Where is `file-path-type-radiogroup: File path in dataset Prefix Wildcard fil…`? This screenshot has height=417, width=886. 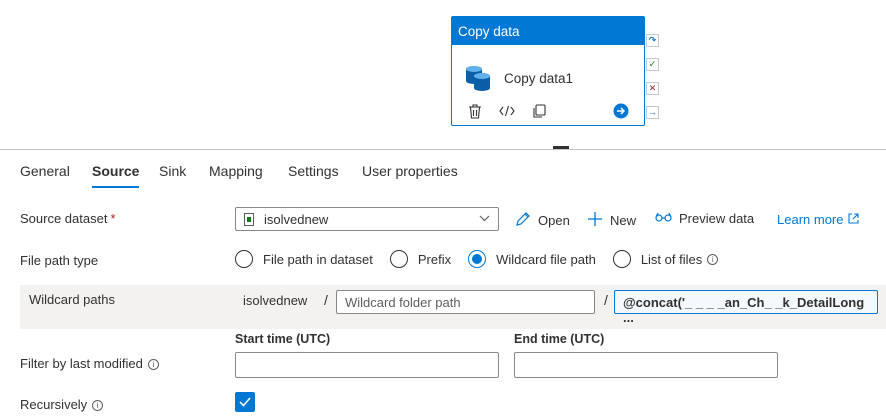 file-path-type-radiogroup: File path in dataset Prefix Wildcard fil… is located at coordinates (485, 259).